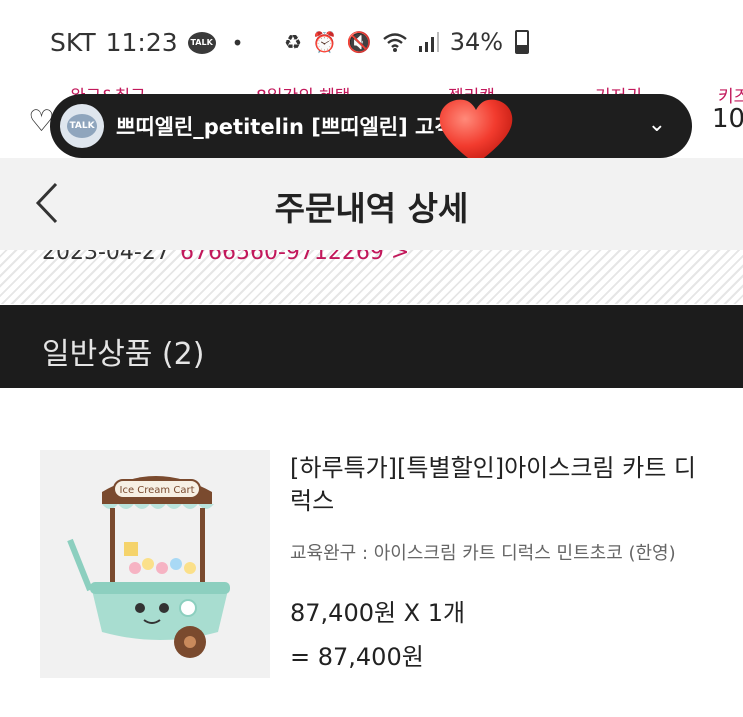 This screenshot has width=743, height=717. Describe the element at coordinates (371, 208) in the screenshot. I see `page-title: 주문내역 상세` at that location.